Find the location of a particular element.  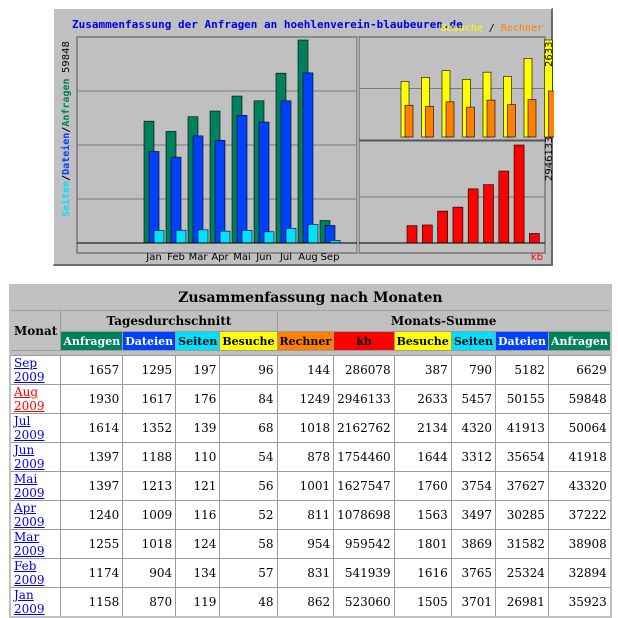

month-link: Apr 2009 is located at coordinates (29, 515).